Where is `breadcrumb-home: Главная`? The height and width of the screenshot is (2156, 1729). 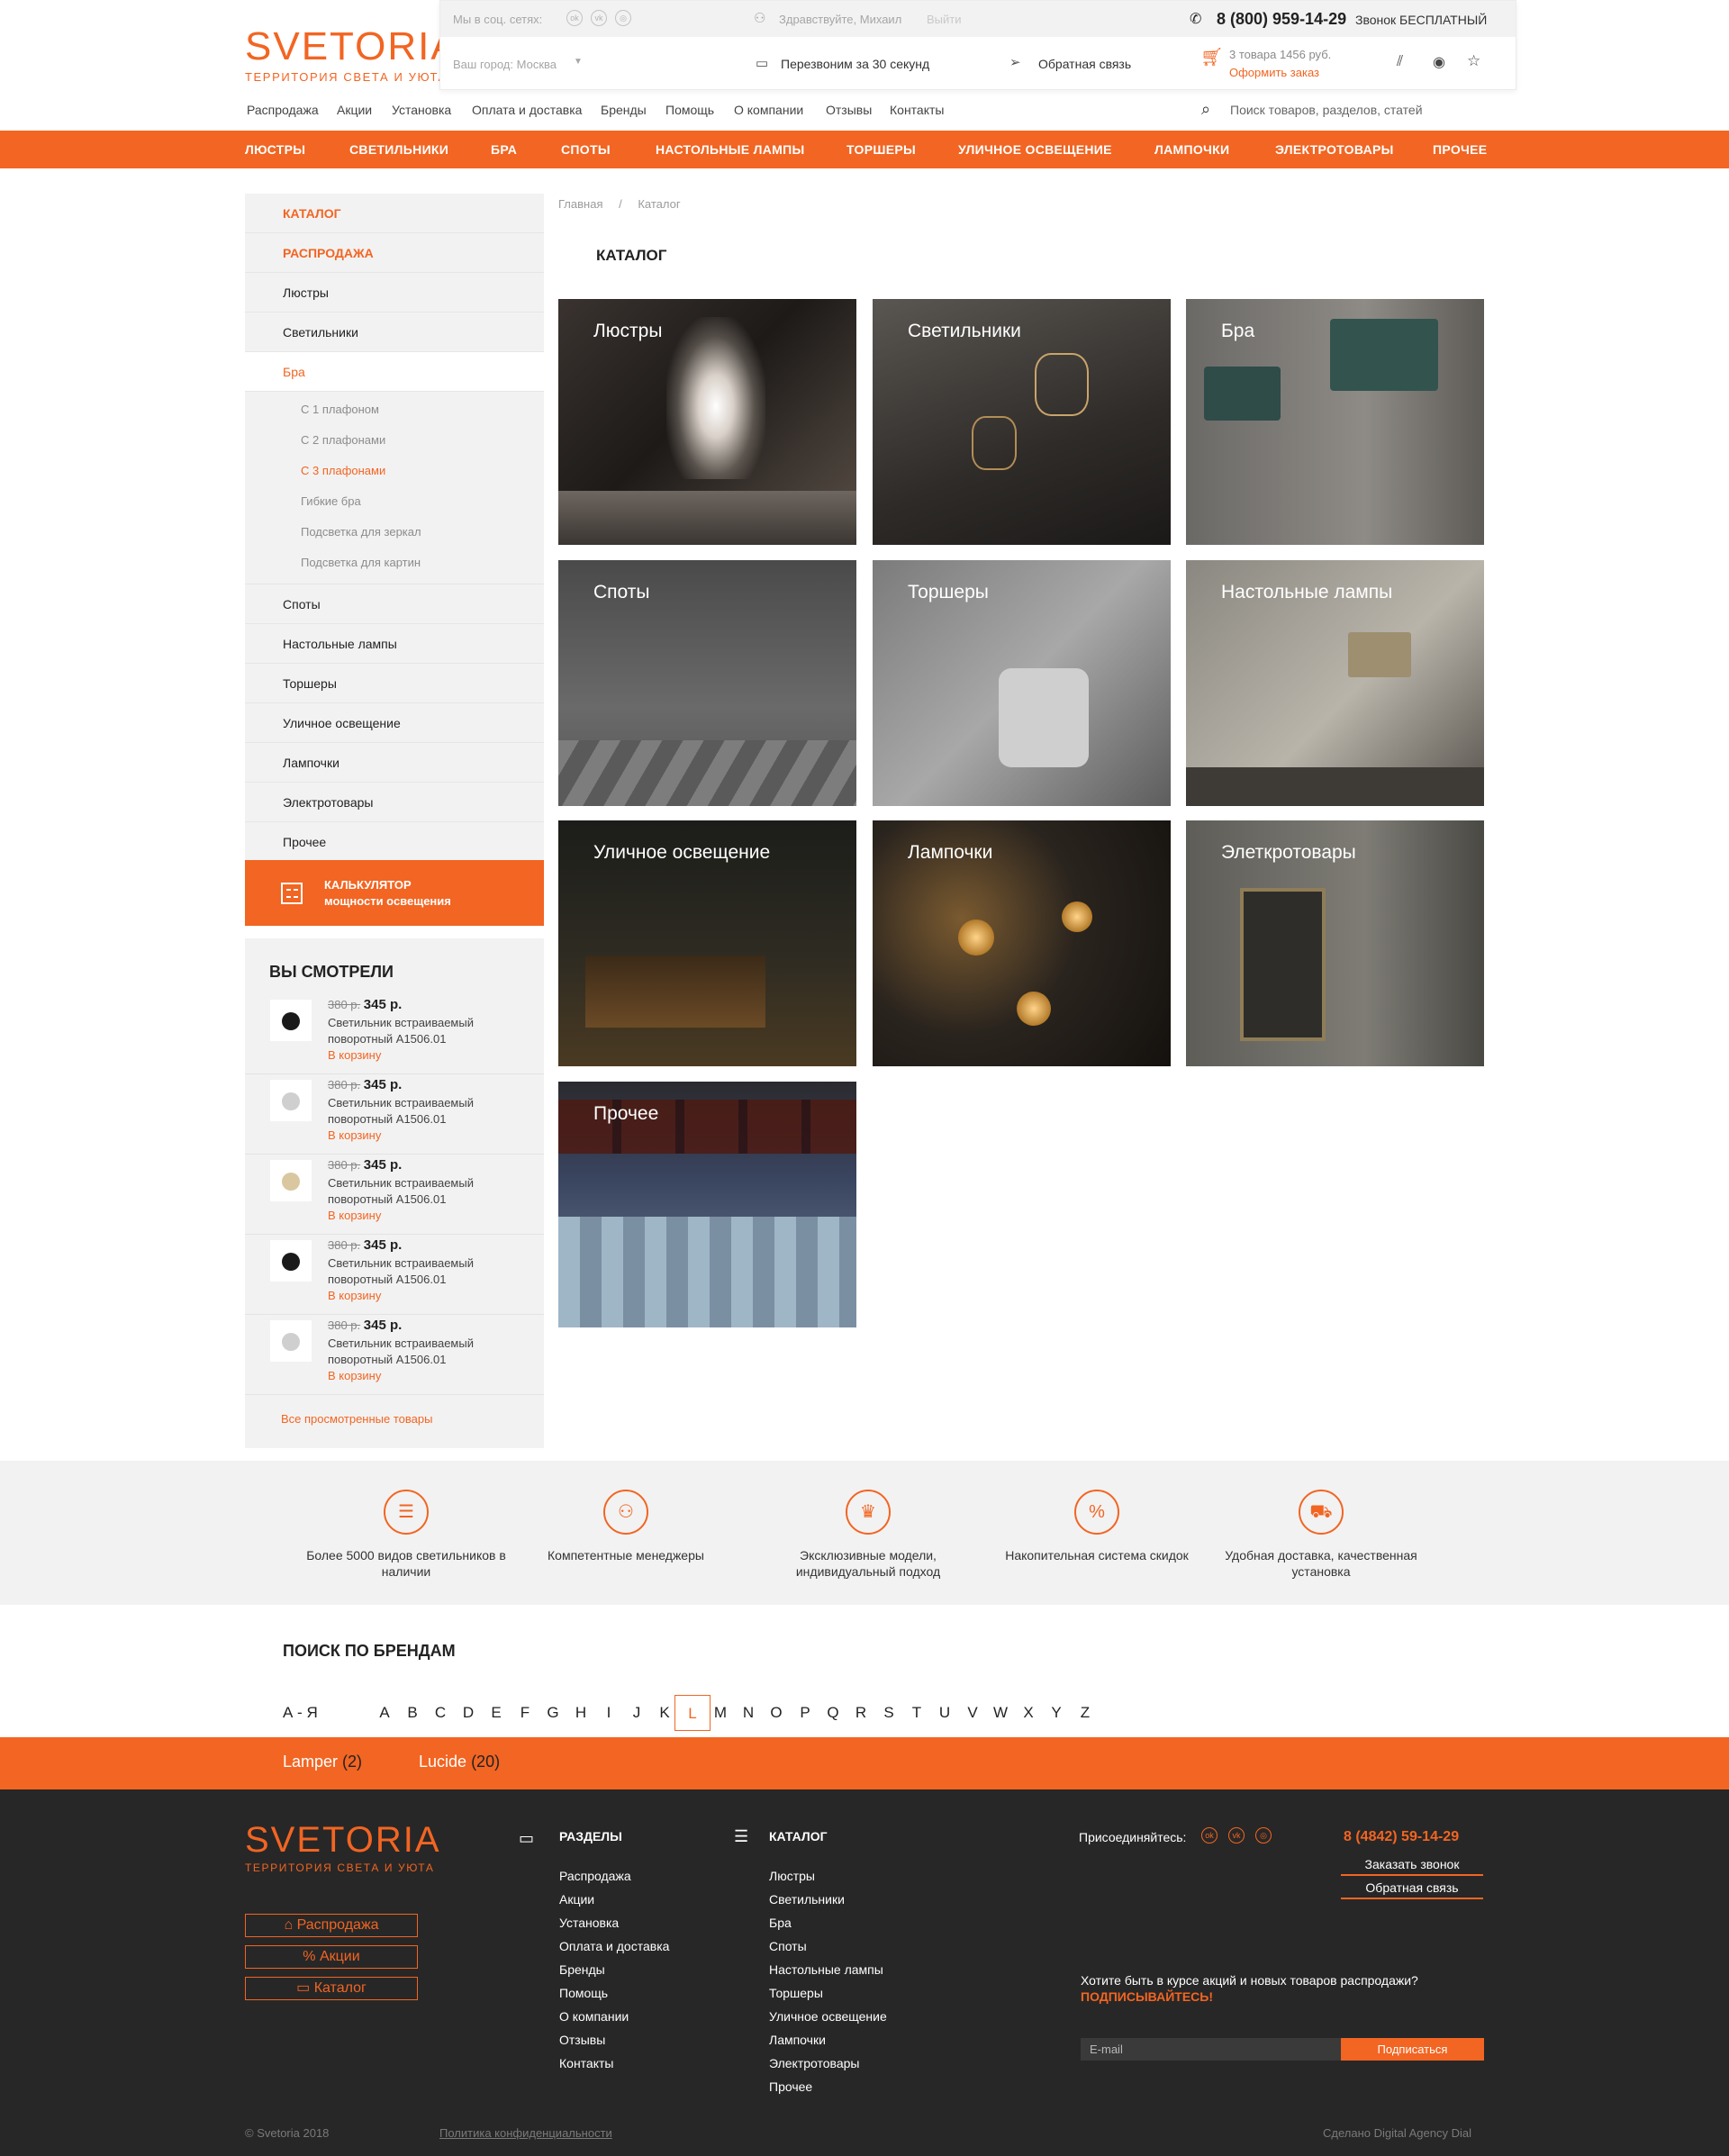
breadcrumb-home: Главная is located at coordinates (580, 204).